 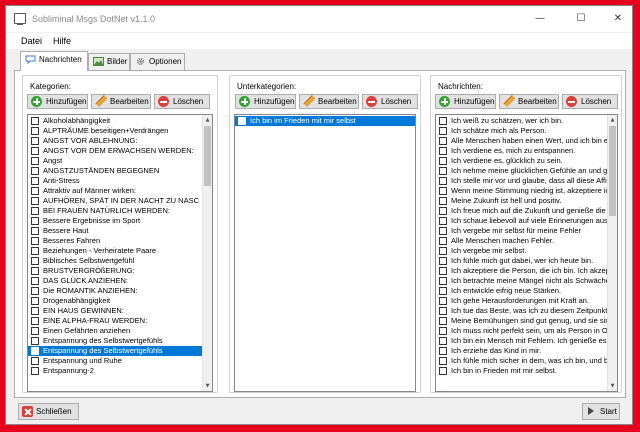 I want to click on categories-add-button: Hinzufügen, so click(x=57, y=101).